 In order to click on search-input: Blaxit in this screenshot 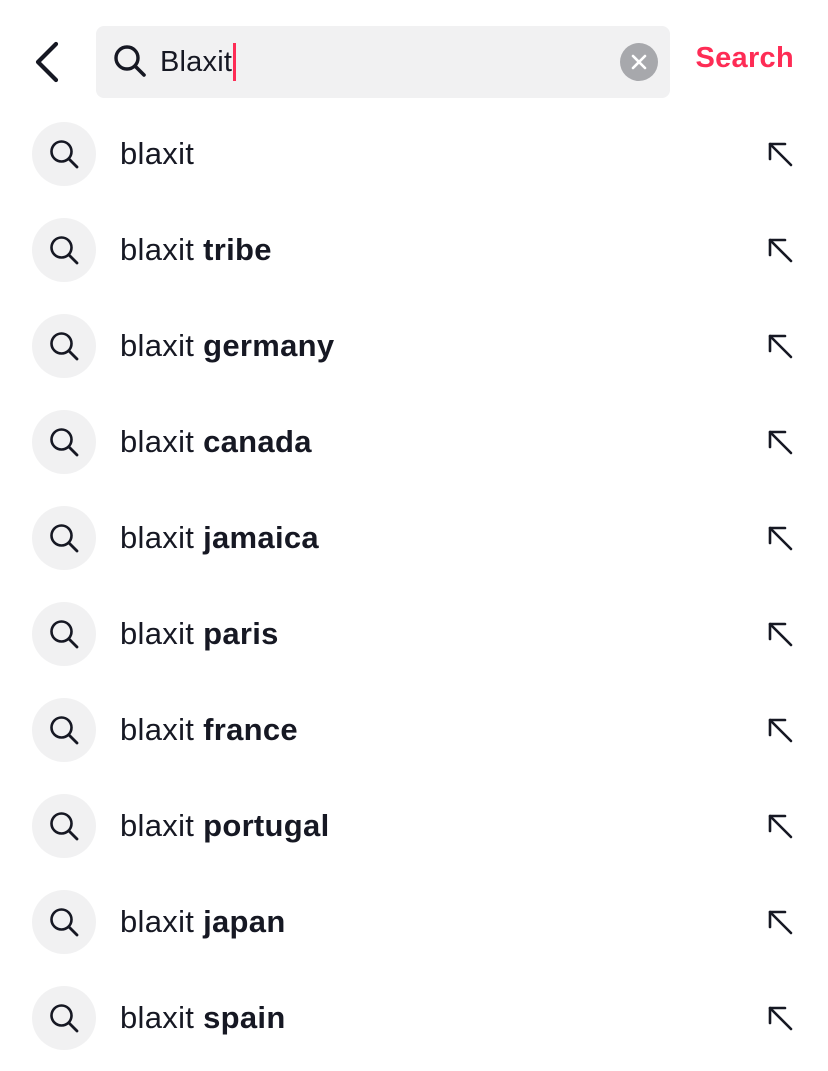, I will do `click(196, 62)`.